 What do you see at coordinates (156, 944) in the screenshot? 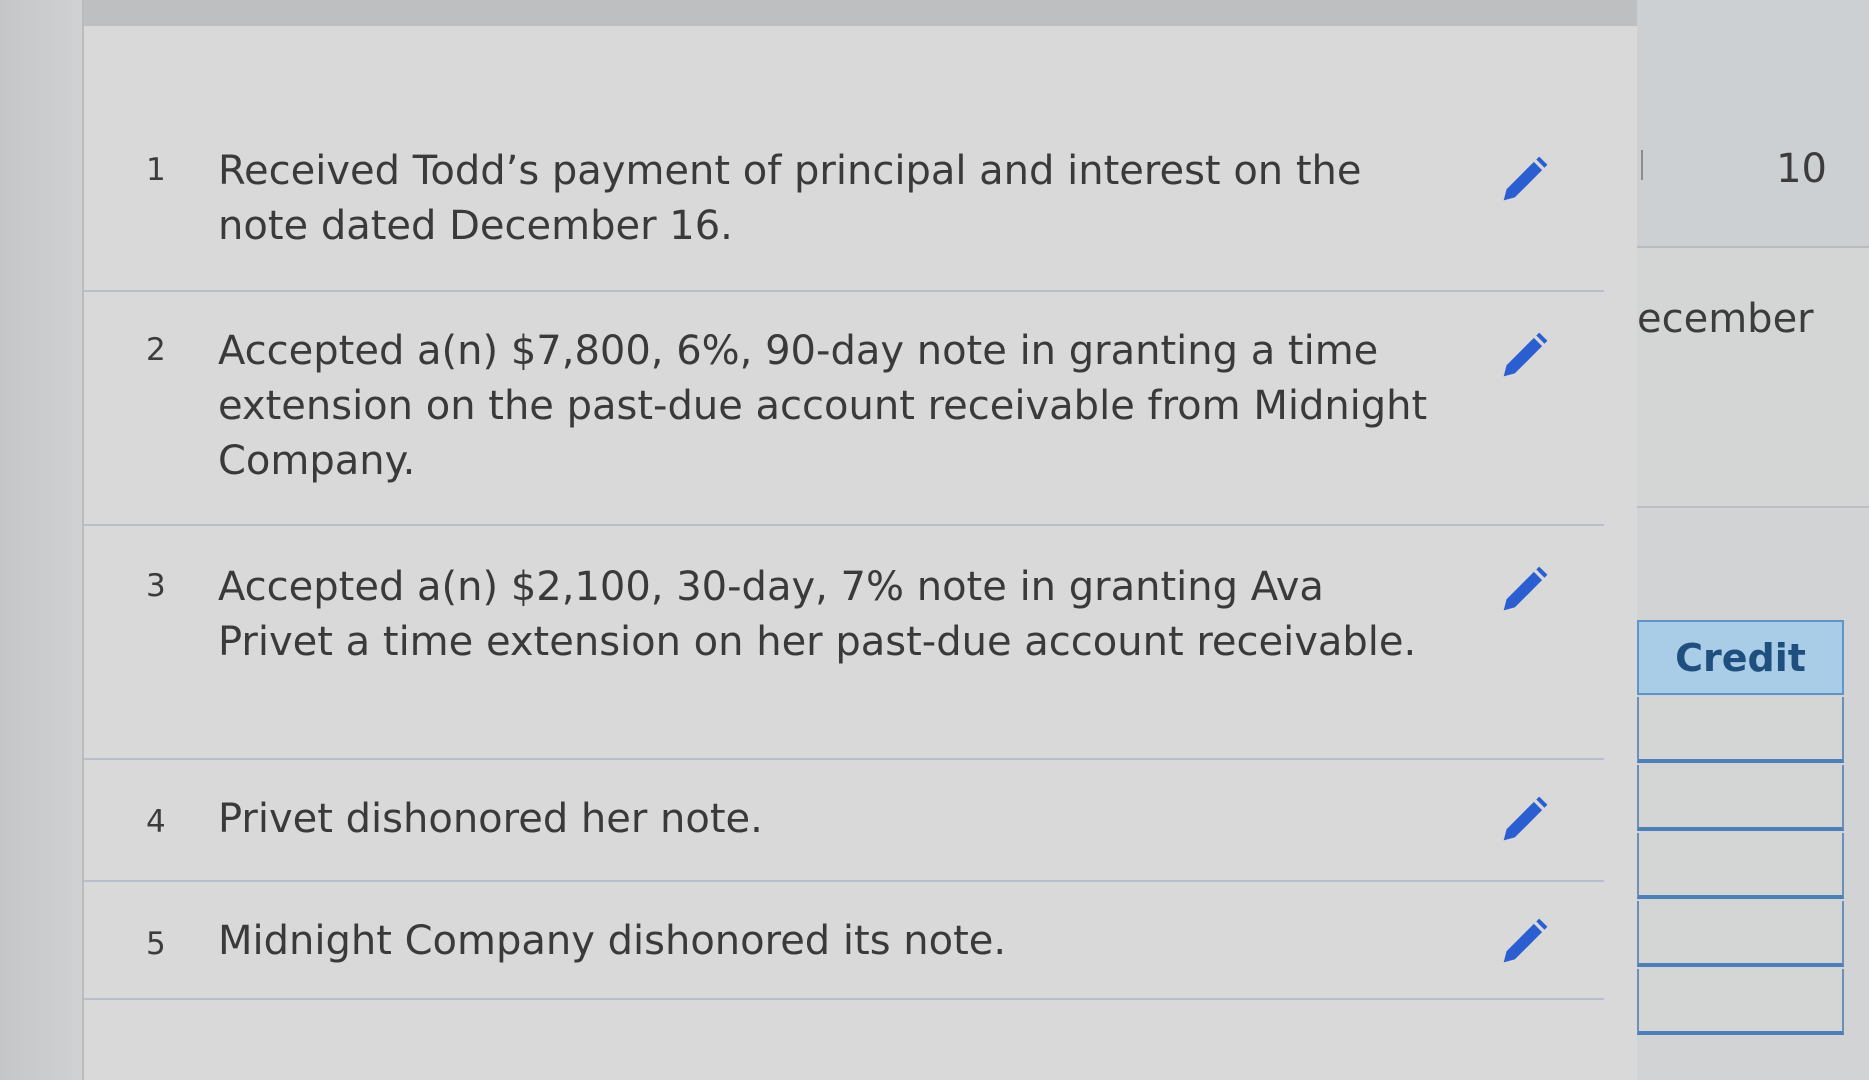
I see `row-number: 5` at bounding box center [156, 944].